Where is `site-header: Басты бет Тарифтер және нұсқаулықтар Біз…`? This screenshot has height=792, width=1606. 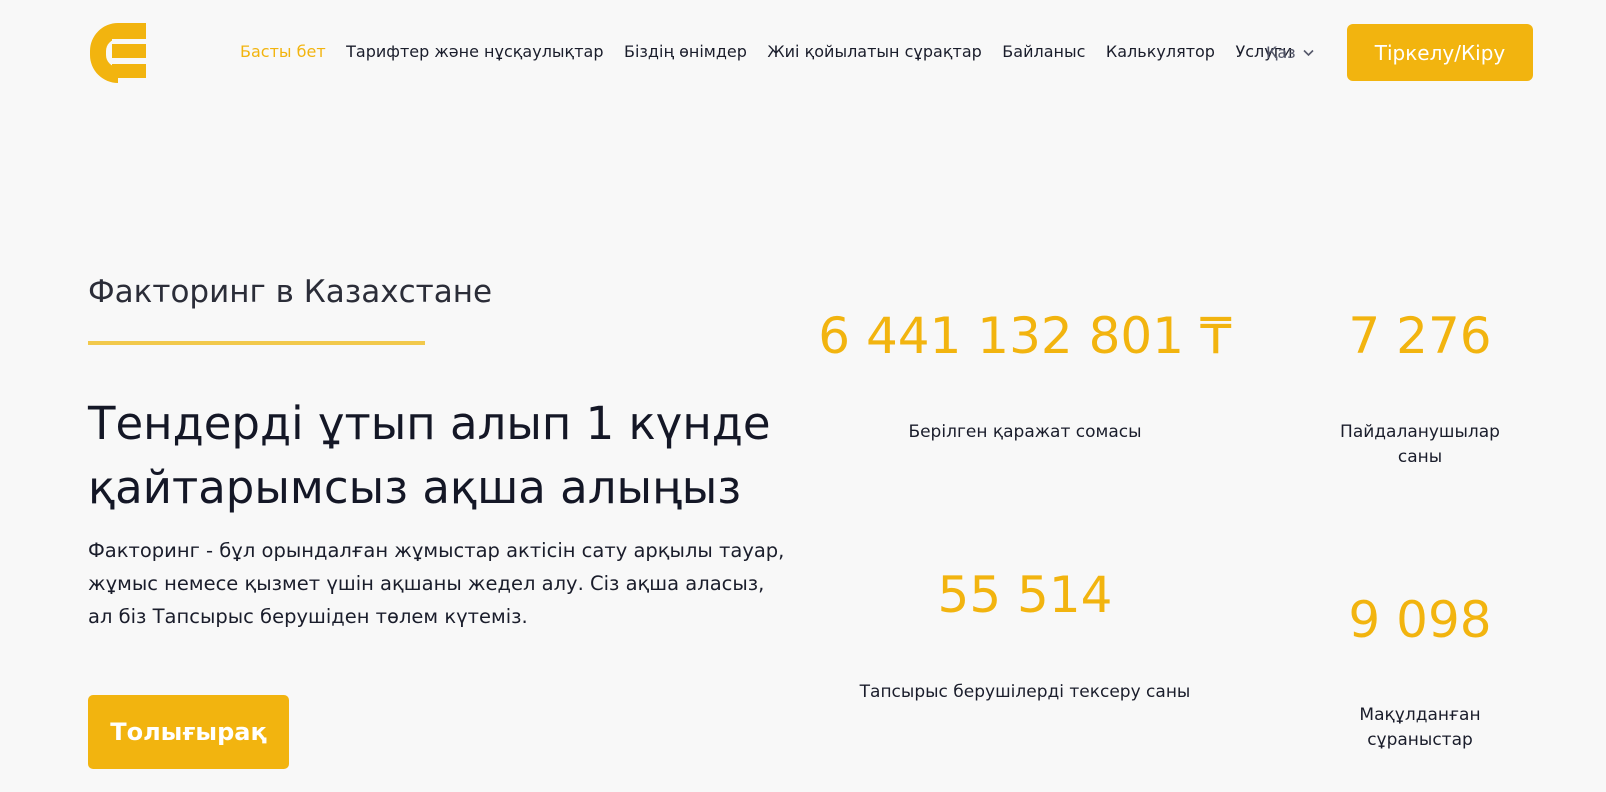
site-header: Басты бет Тарифтер және нұсқаулықтар Біз… is located at coordinates (803, 52).